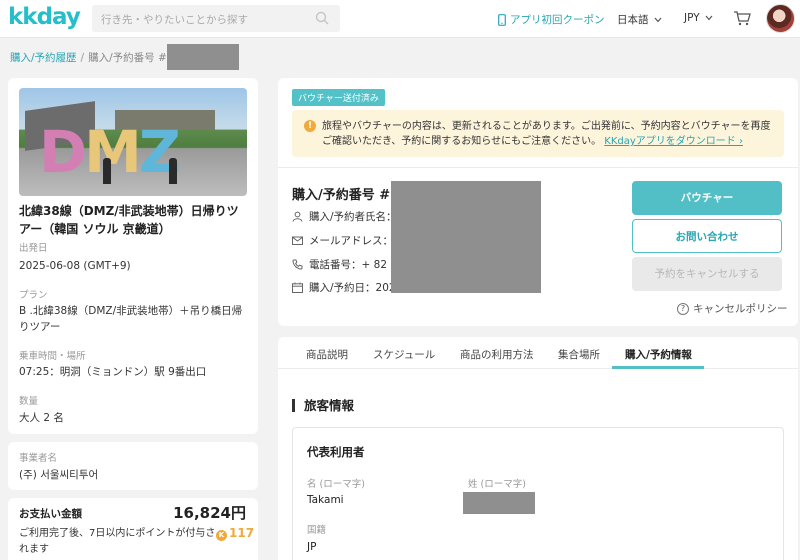 This screenshot has width=800, height=560. Describe the element at coordinates (325, 500) in the screenshot. I see `first-name-value: Takami` at that location.